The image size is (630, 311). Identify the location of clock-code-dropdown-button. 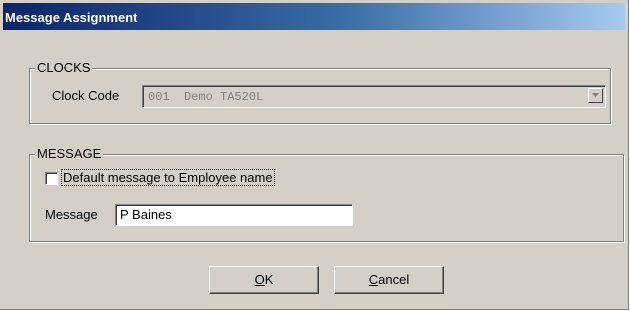
(595, 95).